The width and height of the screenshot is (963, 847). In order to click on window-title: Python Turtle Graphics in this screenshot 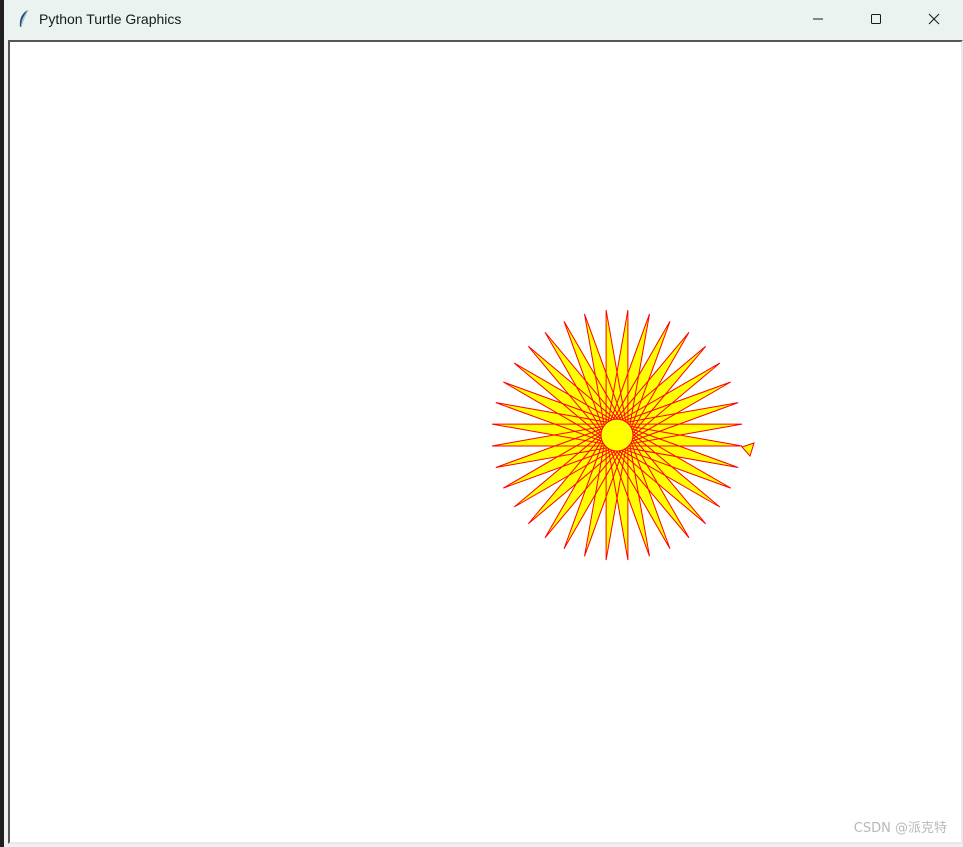, I will do `click(110, 19)`.